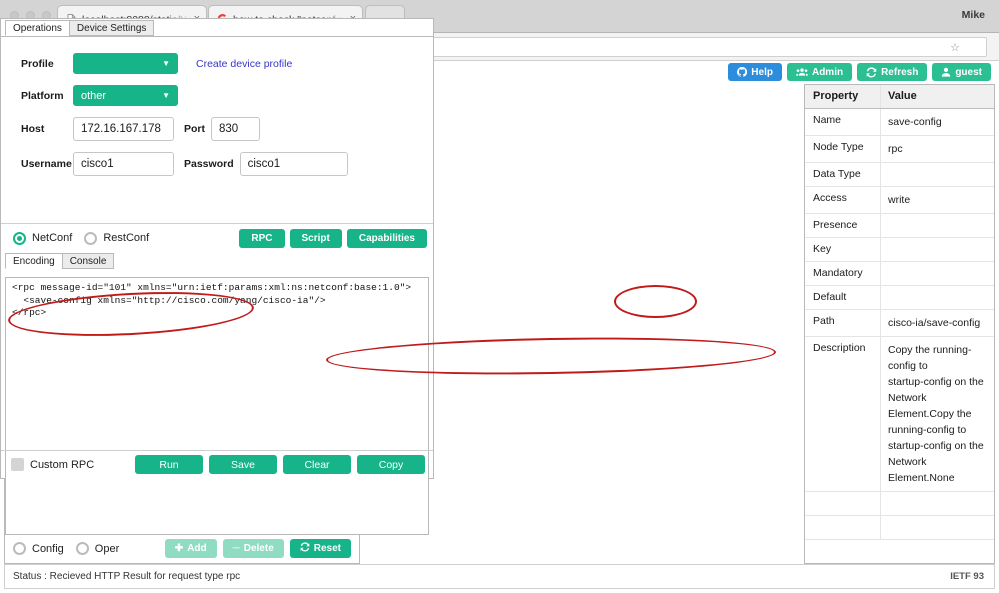 The height and width of the screenshot is (593, 999). I want to click on explorer-footer: Config Oper ✚ Add ─ Delete Reset, so click(182, 549).